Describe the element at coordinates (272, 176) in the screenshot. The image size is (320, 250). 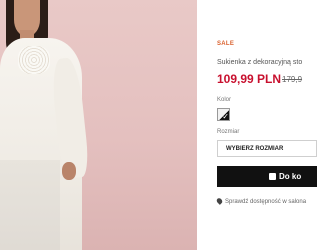
I see `shopping-bag-icon` at that location.